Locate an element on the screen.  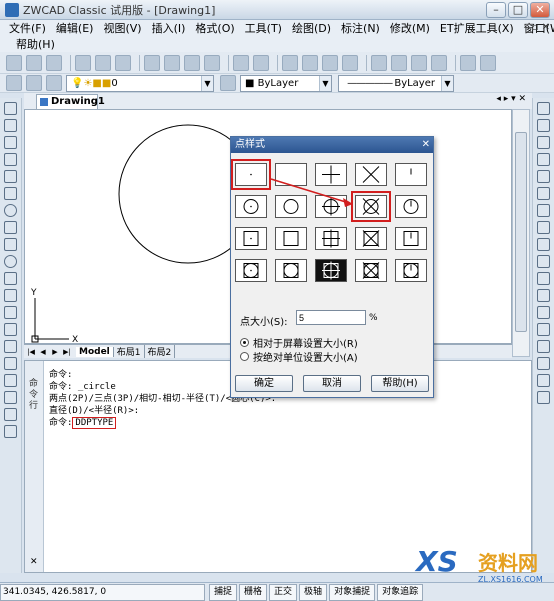
tab-layout2: 布局2 is located at coordinates (160, 351).